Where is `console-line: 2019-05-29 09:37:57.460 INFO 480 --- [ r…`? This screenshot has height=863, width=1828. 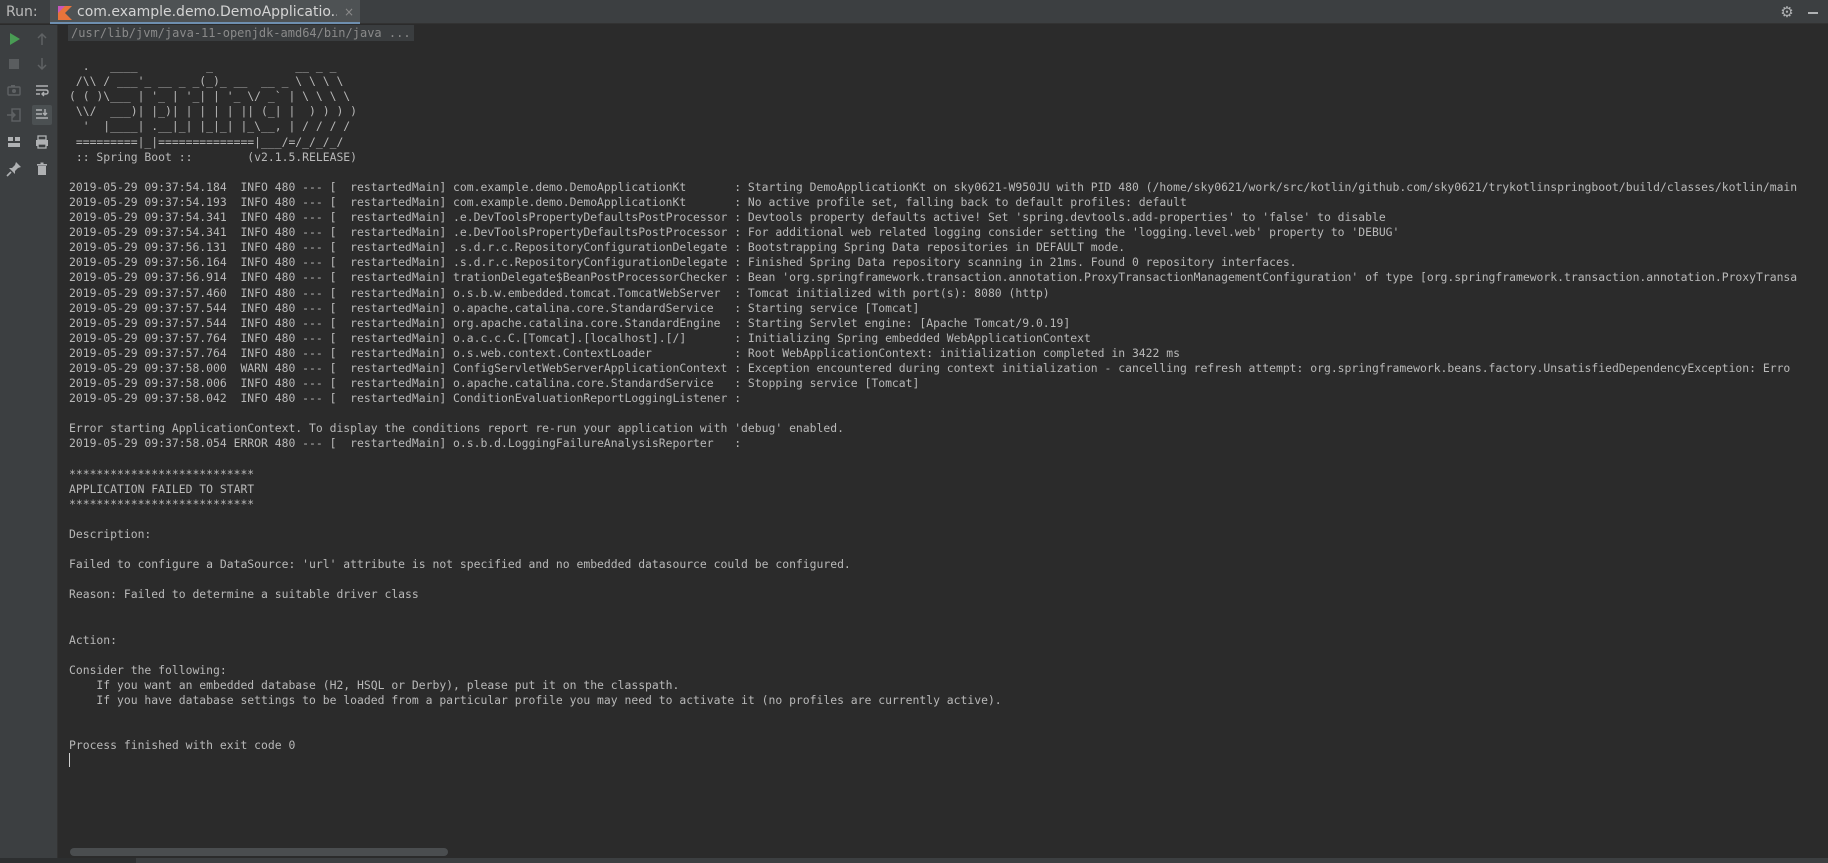 console-line: 2019-05-29 09:37:57.460 INFO 480 --- [ r… is located at coordinates (559, 292).